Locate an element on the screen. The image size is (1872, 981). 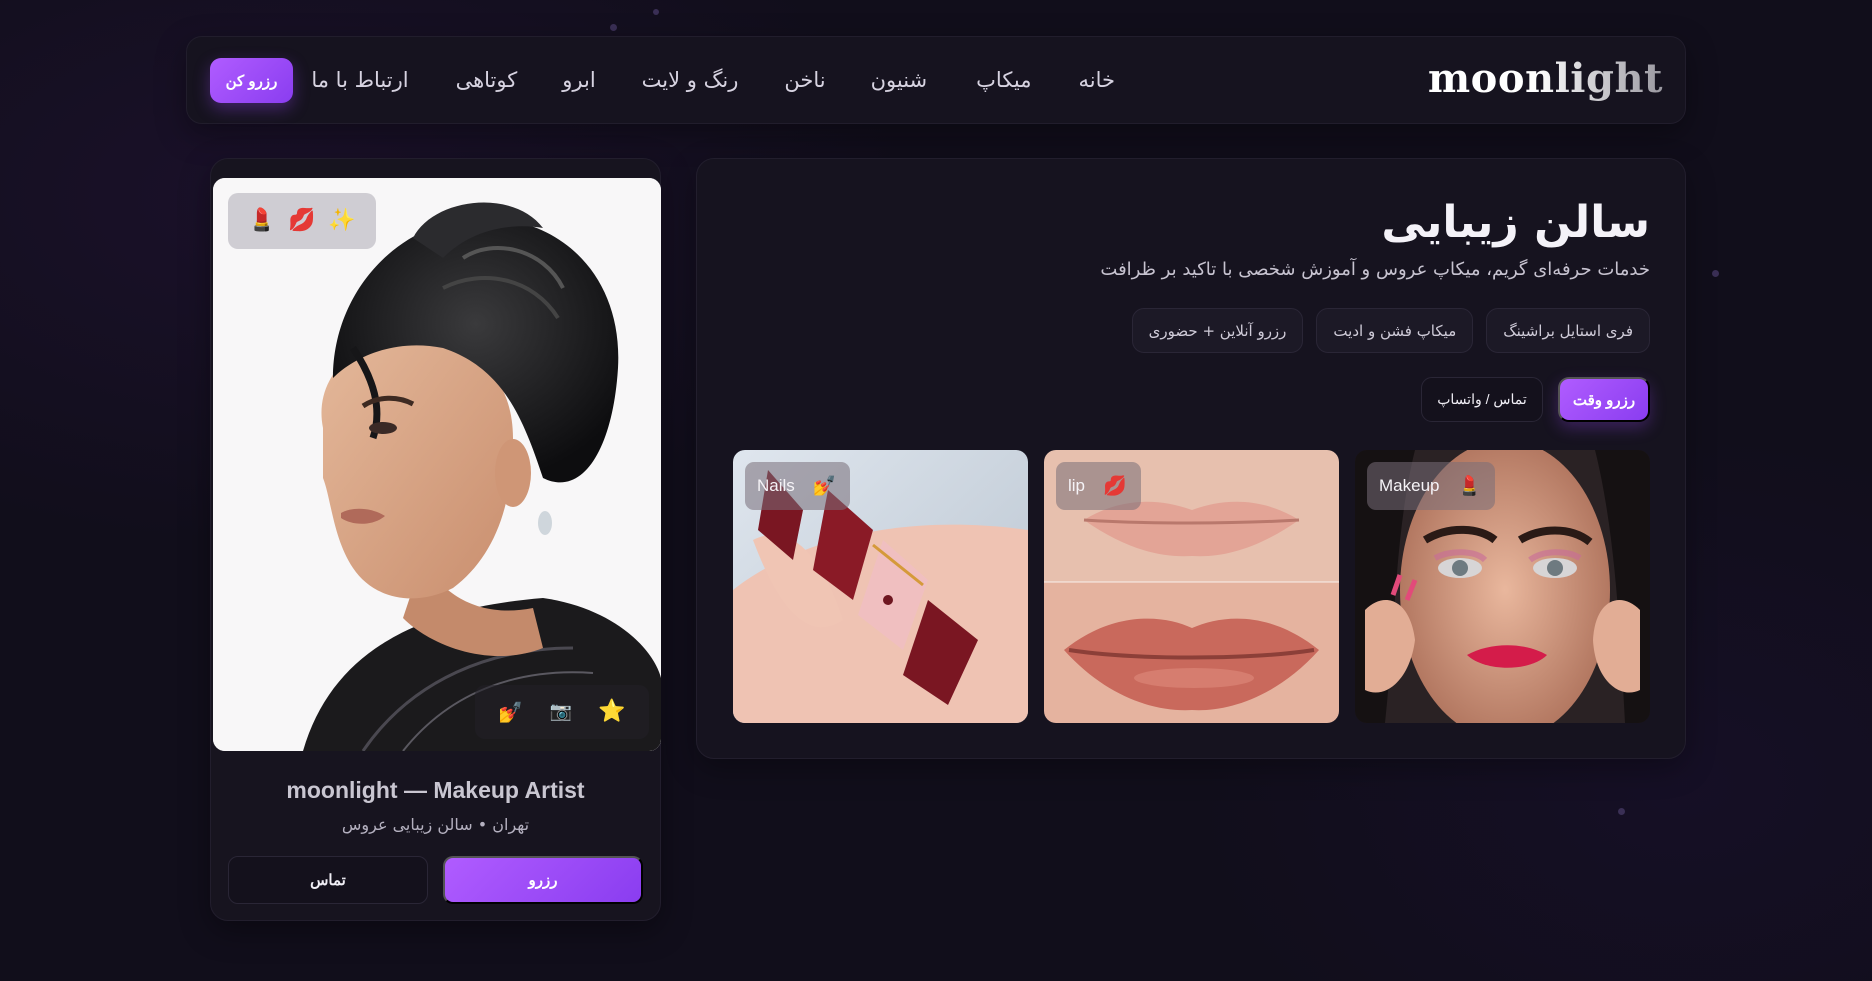
sparkles-icon: ✨ is located at coordinates (342, 220).